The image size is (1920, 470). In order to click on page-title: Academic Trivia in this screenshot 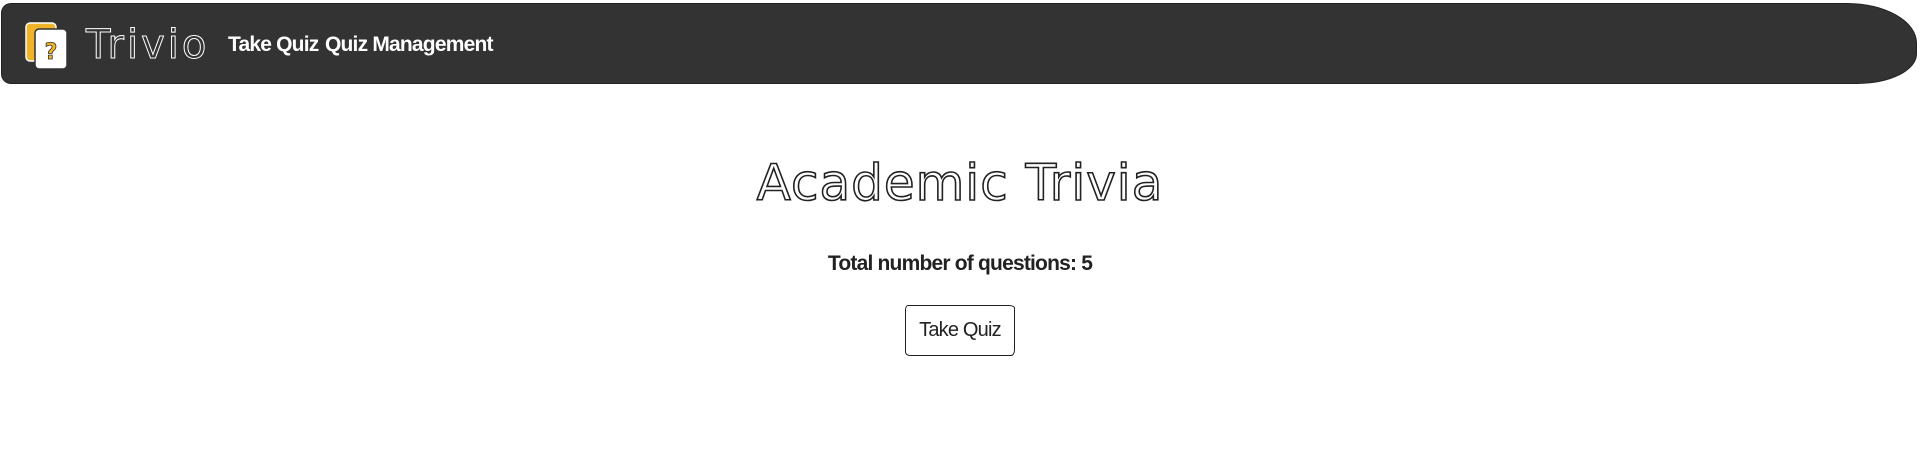, I will do `click(960, 183)`.